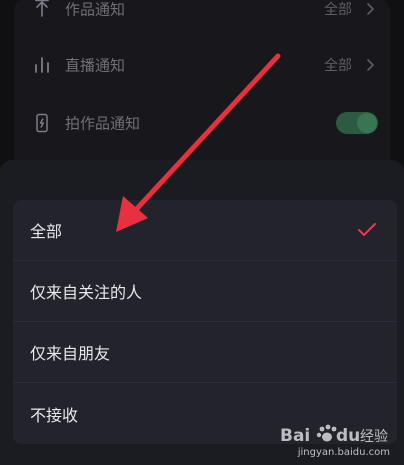 This screenshot has width=404, height=465. Describe the element at coordinates (374, 437) in the screenshot. I see `svg-text: 经验` at that location.